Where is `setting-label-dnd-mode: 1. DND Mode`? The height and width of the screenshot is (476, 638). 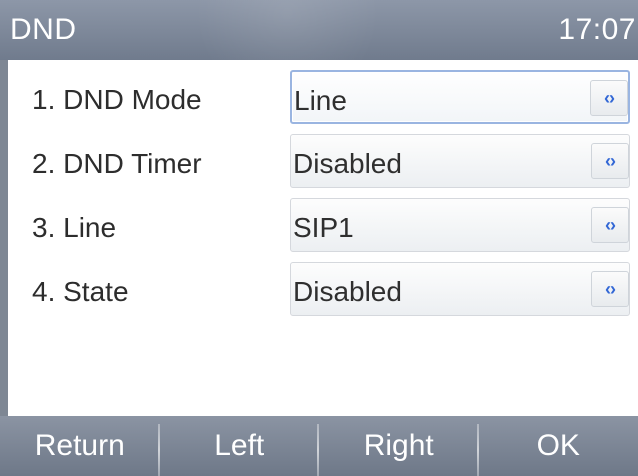 setting-label-dnd-mode: 1. DND Mode is located at coordinates (117, 99).